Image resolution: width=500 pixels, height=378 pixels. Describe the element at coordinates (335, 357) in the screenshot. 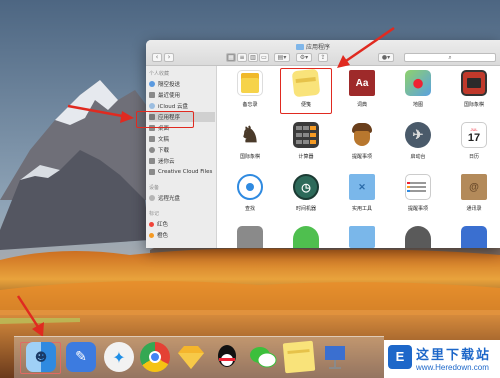

I see `keynote-icon` at that location.